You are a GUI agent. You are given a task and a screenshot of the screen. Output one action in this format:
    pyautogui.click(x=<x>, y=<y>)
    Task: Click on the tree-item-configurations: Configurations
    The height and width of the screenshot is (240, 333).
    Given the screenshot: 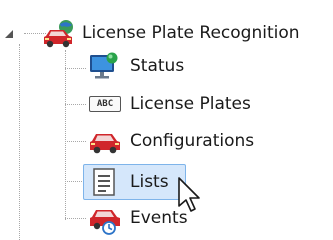 What is the action you would take?
    pyautogui.click(x=171, y=141)
    